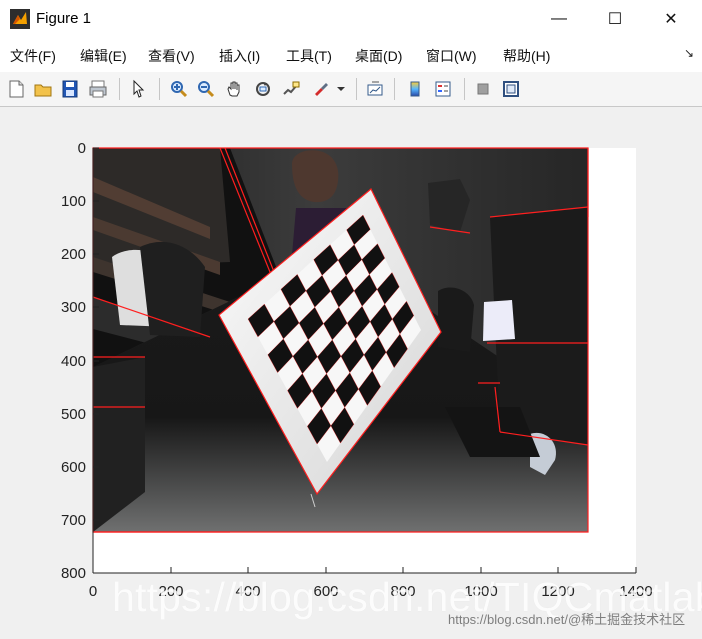 This screenshot has width=702, height=639. I want to click on menu-file: 文件(F), so click(33, 56).